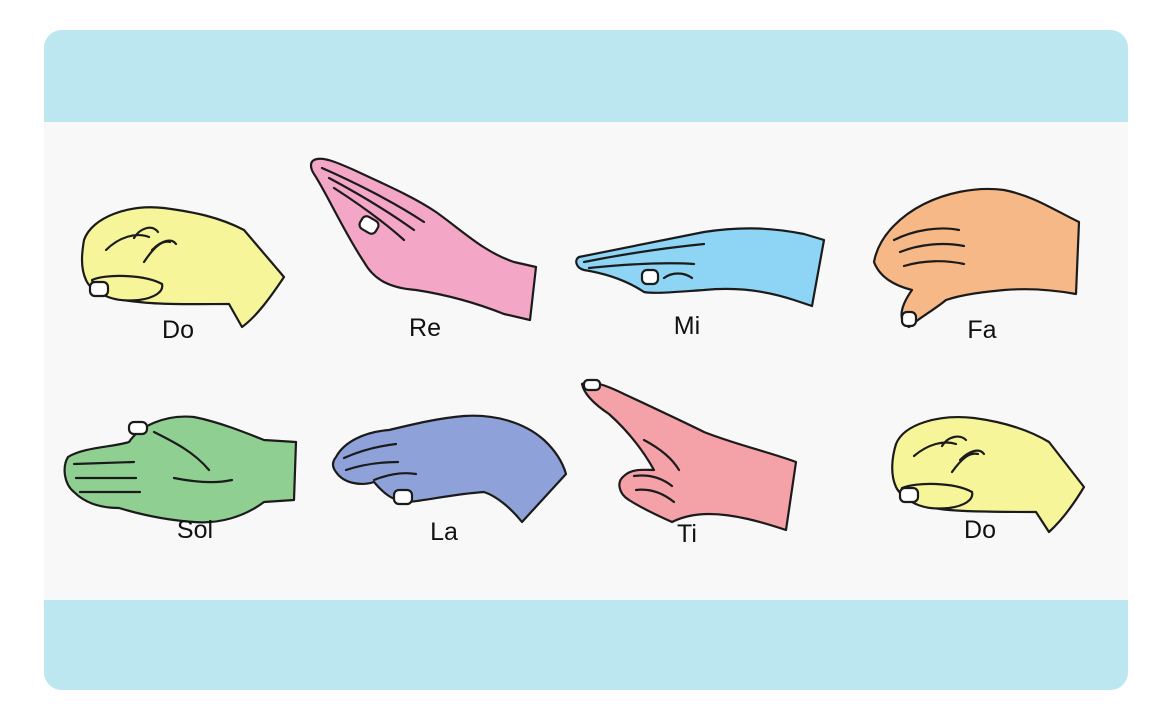  Describe the element at coordinates (586, 76) in the screenshot. I see `top-band` at that location.